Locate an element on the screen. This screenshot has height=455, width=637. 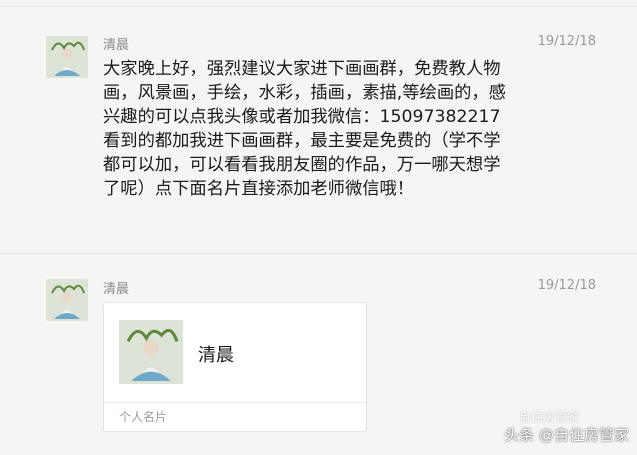
card-avatar-image is located at coordinates (151, 352).